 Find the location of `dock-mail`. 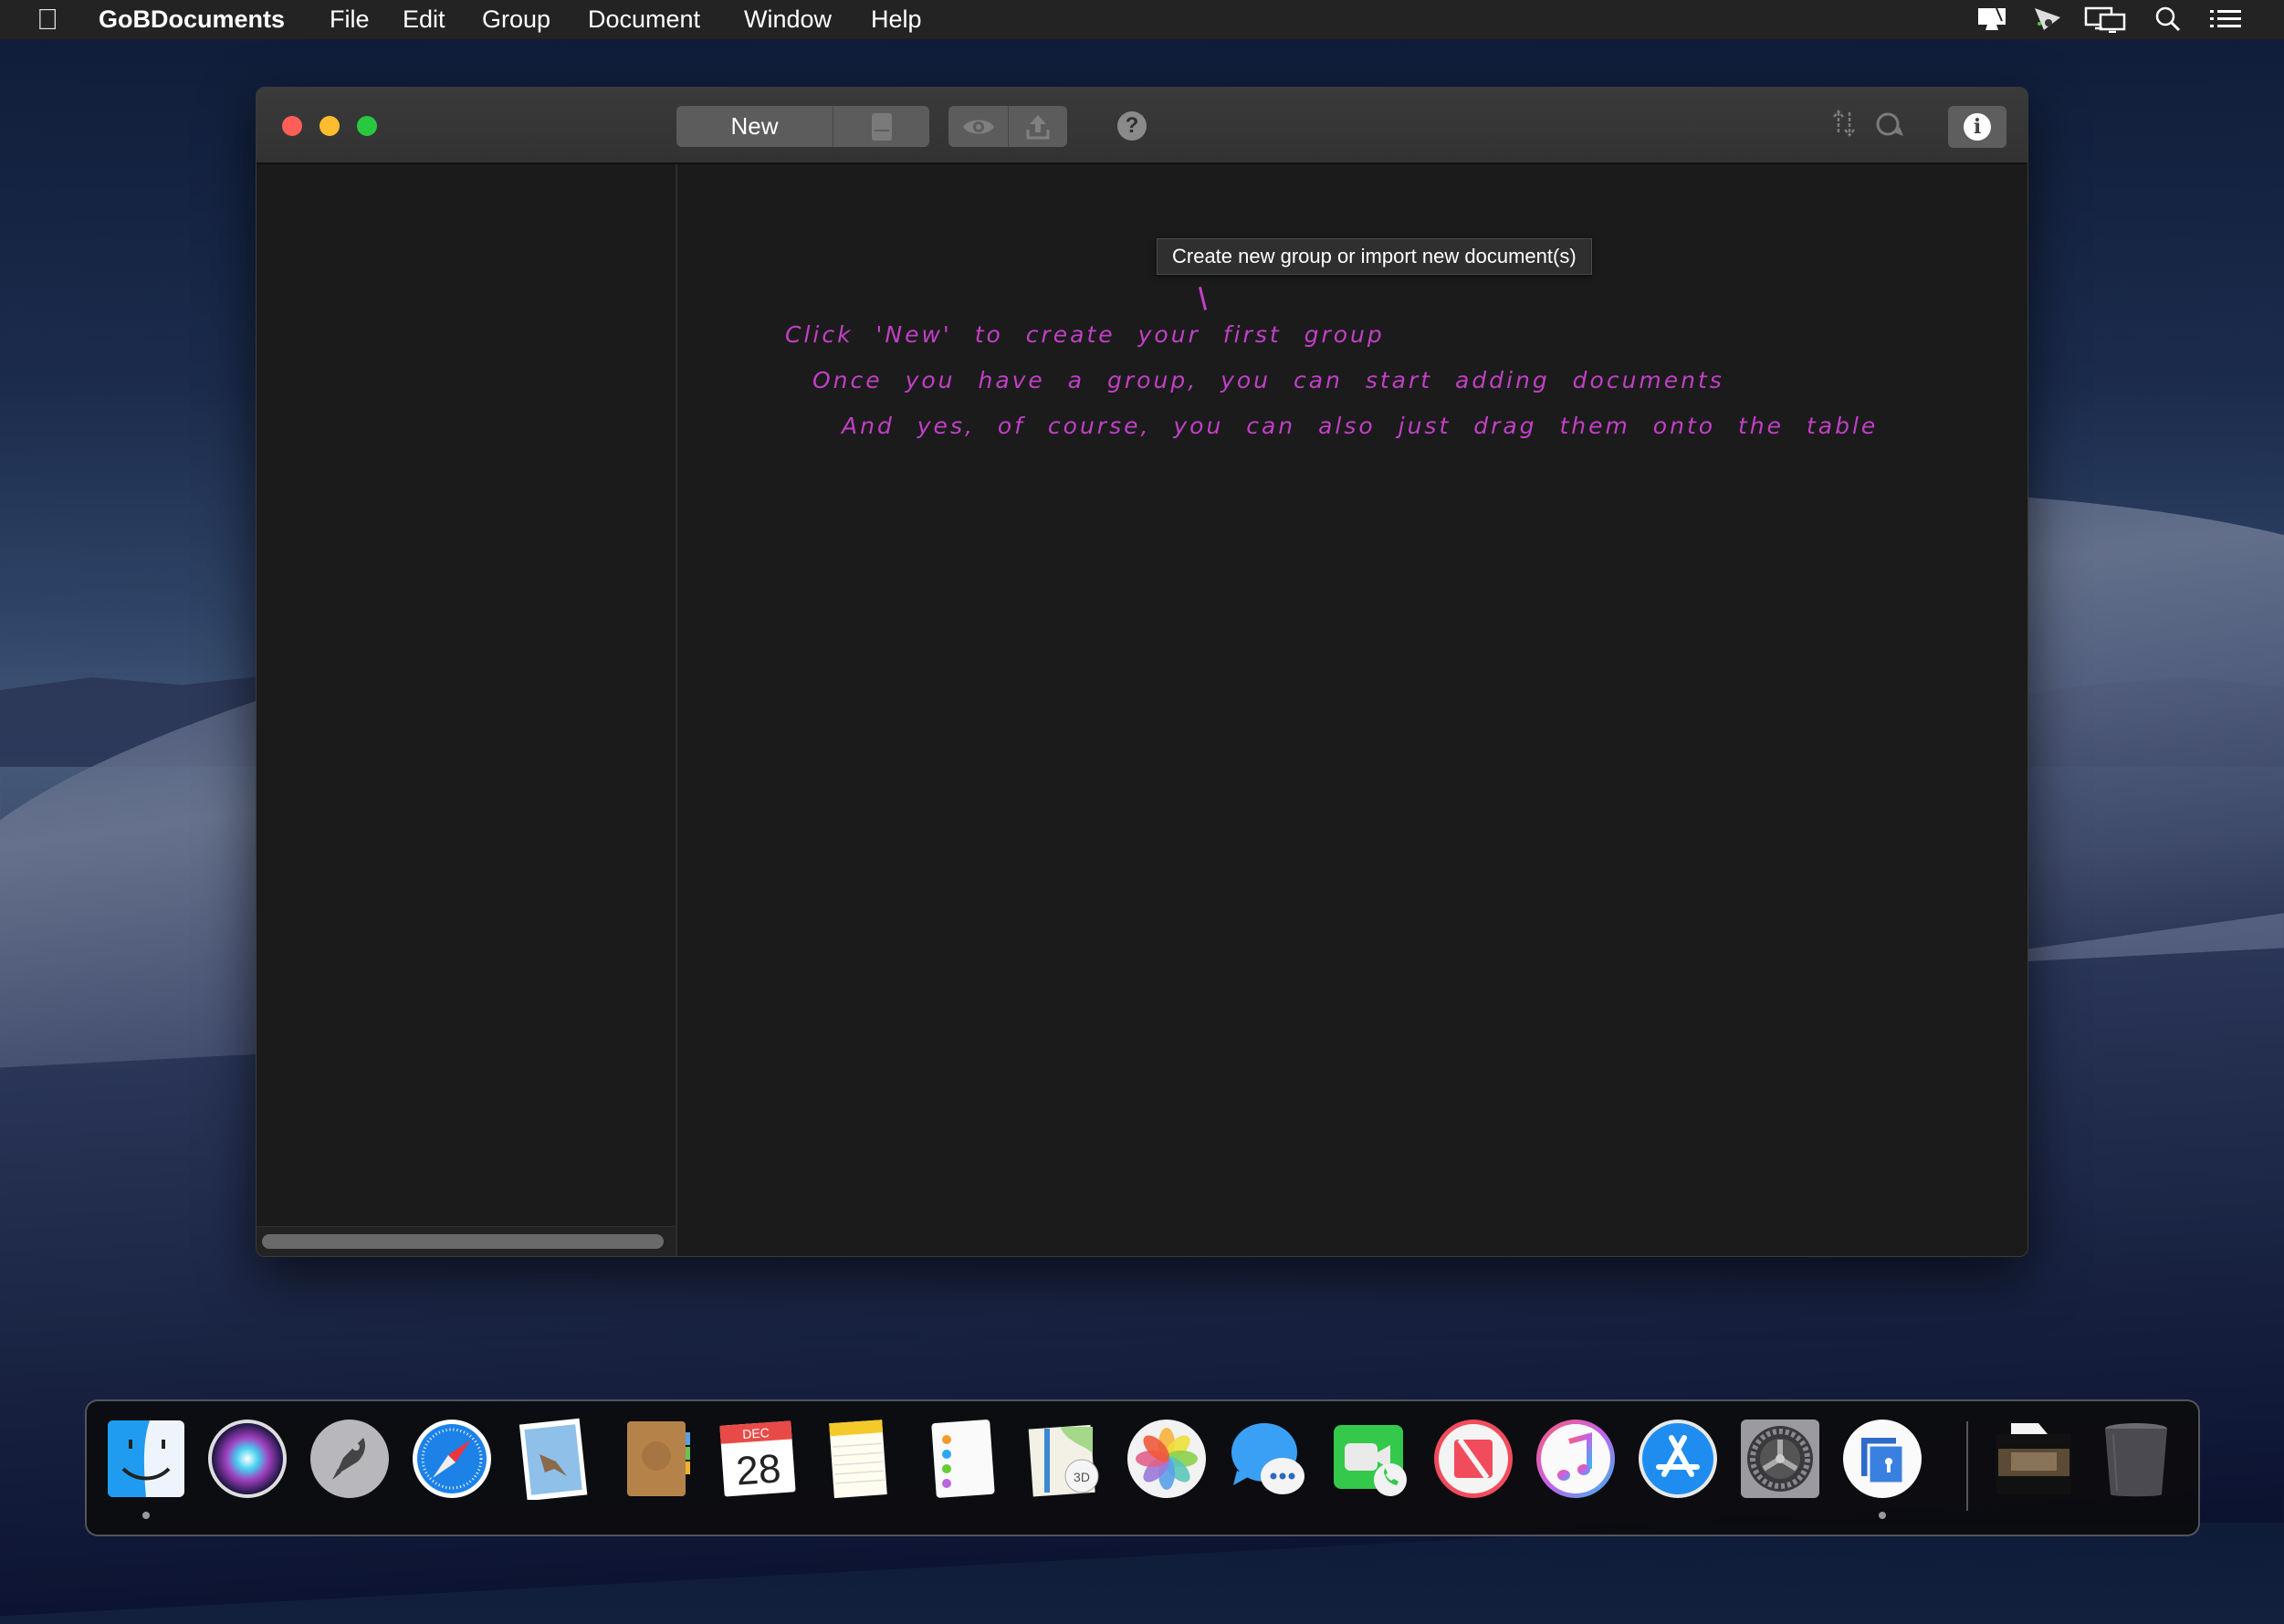

dock-mail is located at coordinates (553, 1460).